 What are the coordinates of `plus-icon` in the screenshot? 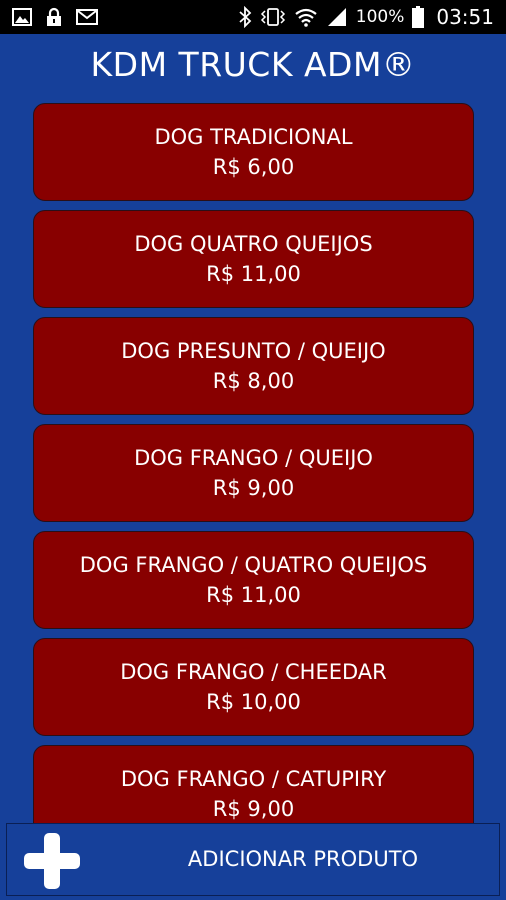 It's located at (52, 863).